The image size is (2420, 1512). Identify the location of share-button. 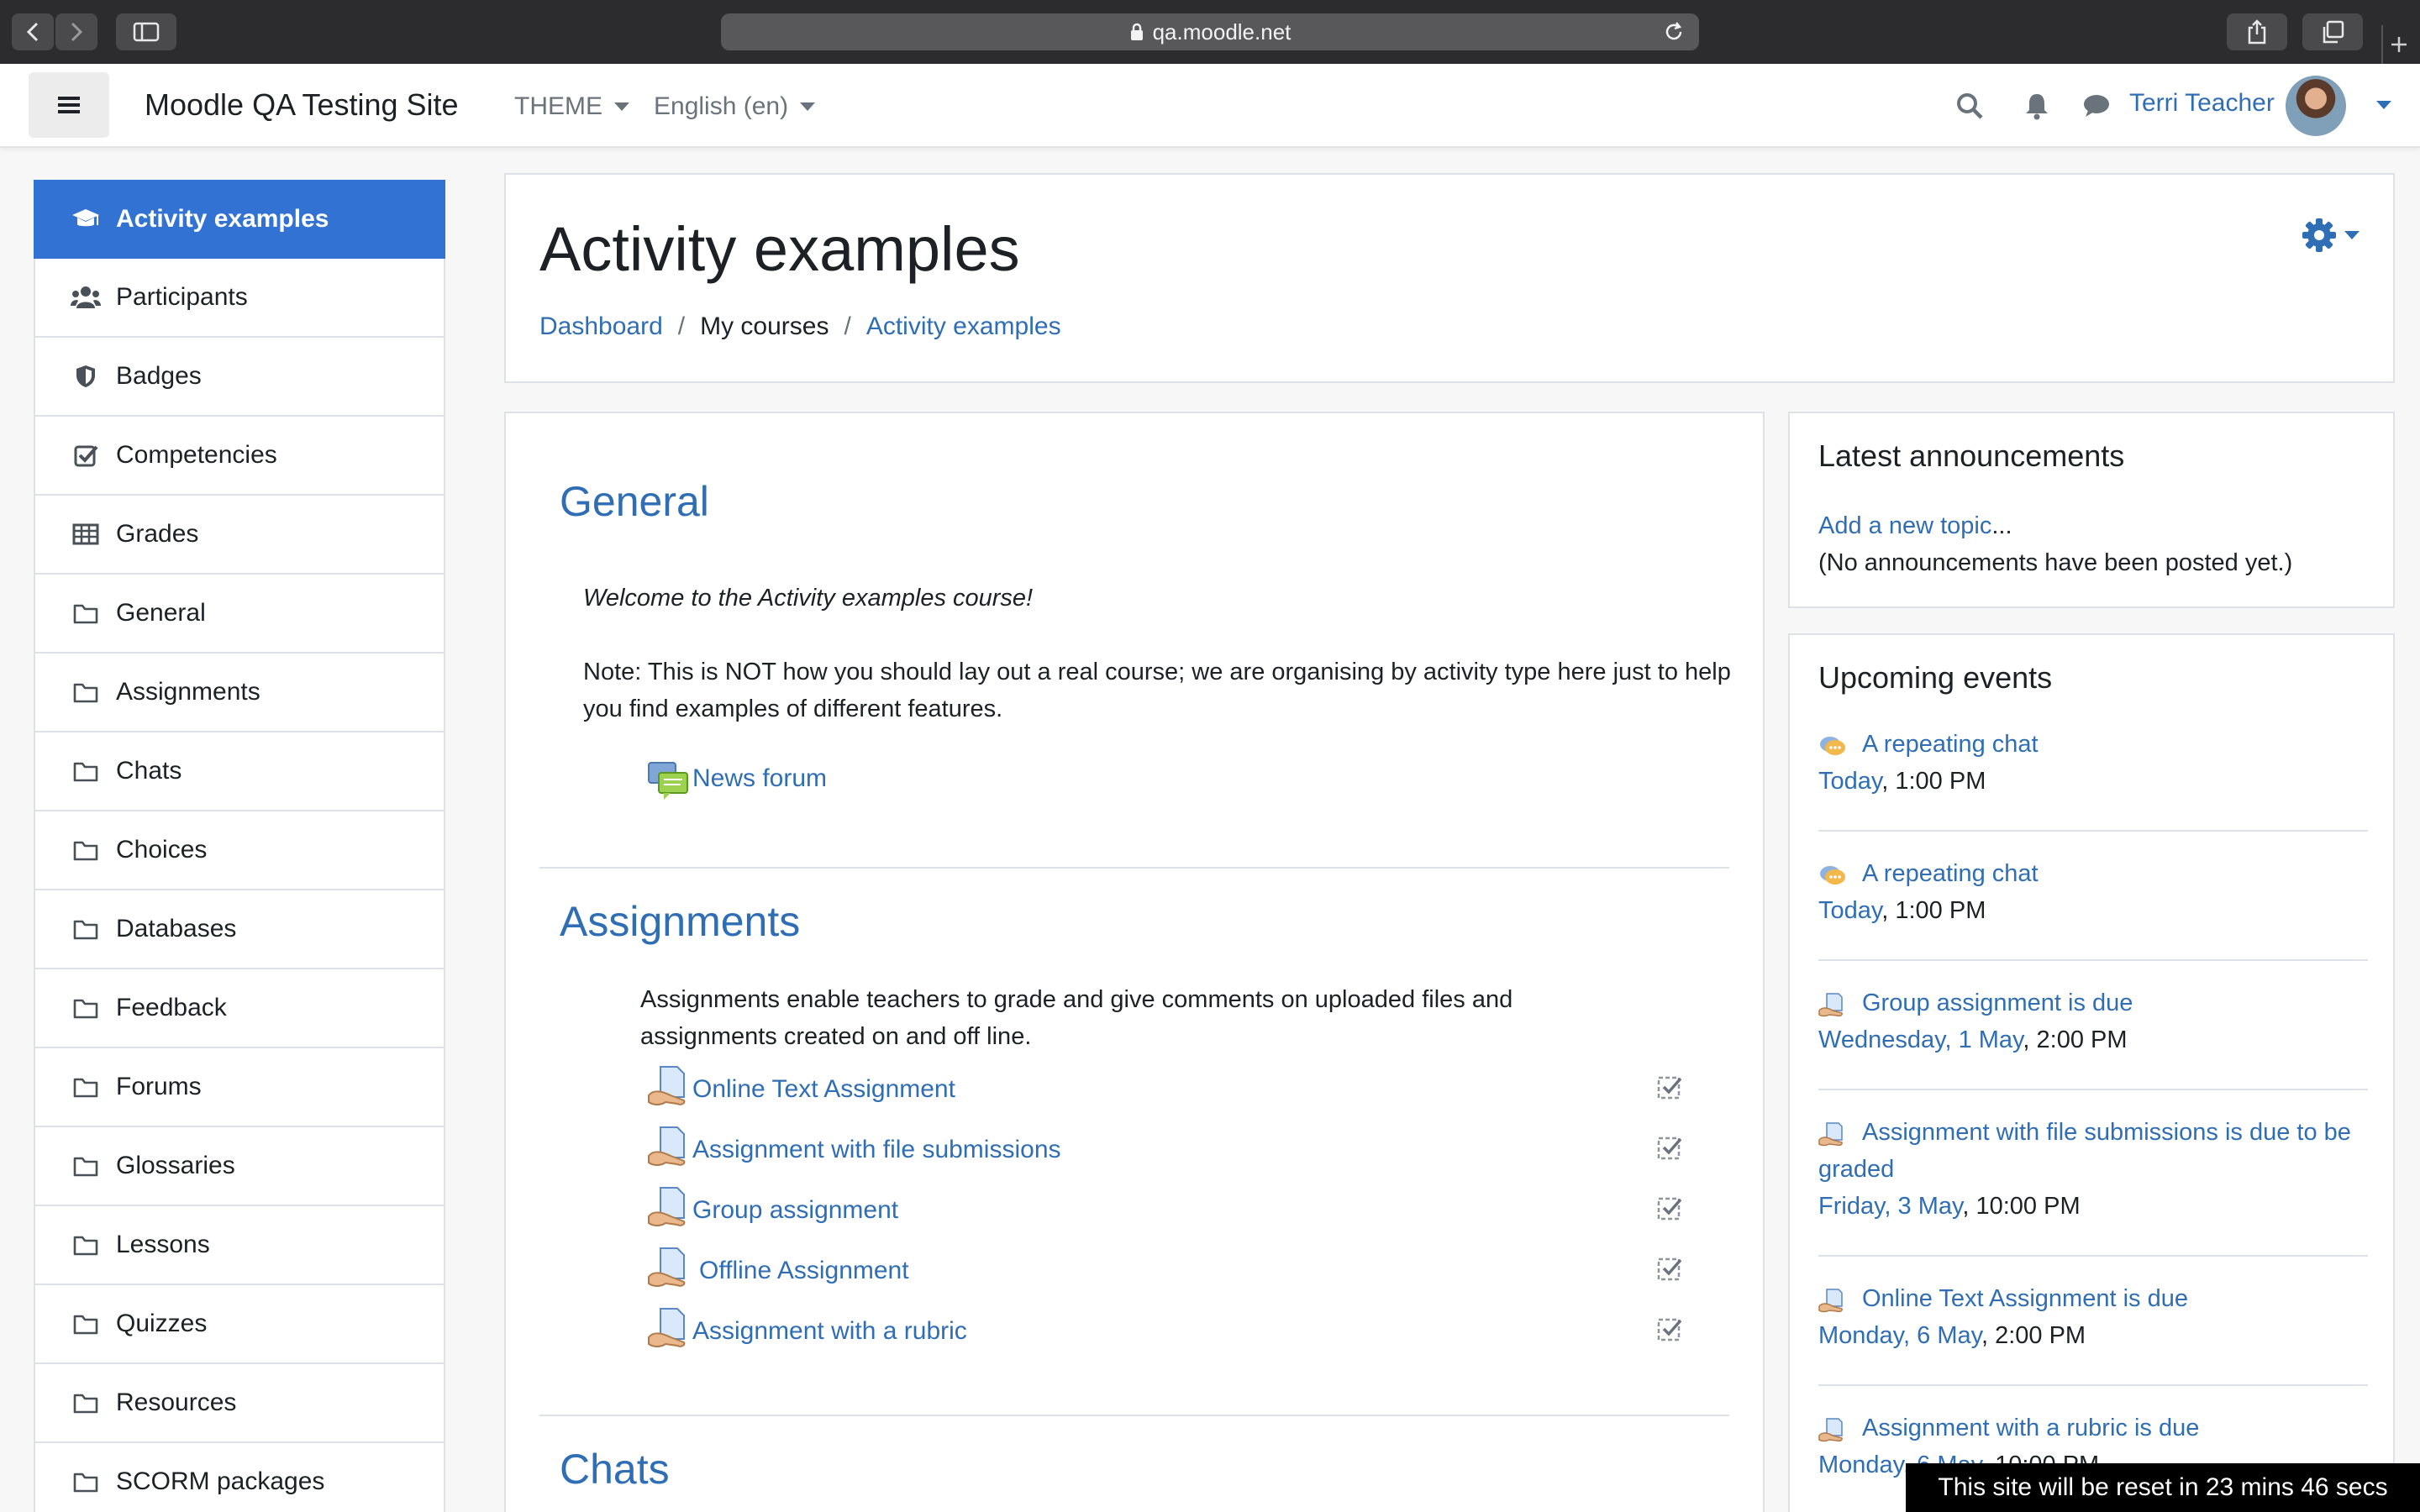
(2257, 31).